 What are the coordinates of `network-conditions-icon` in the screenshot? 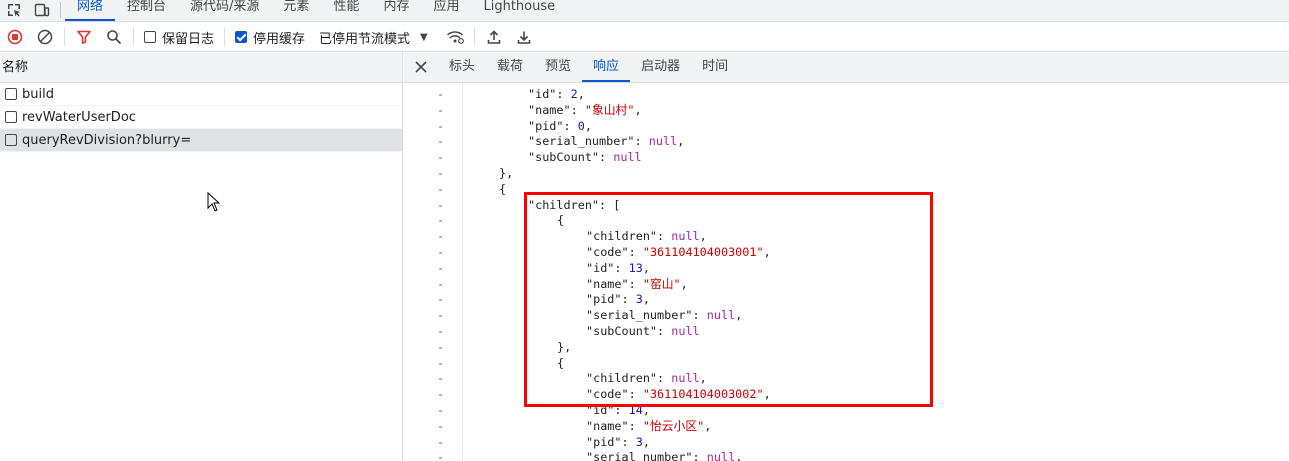 It's located at (455, 37).